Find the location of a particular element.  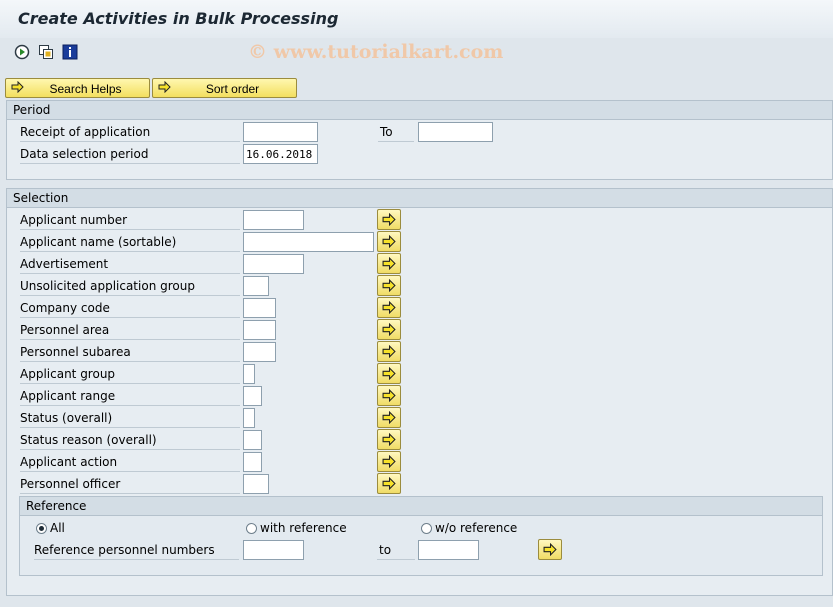

status-reason-overall-label: Status reason (overall) is located at coordinates (130, 440).